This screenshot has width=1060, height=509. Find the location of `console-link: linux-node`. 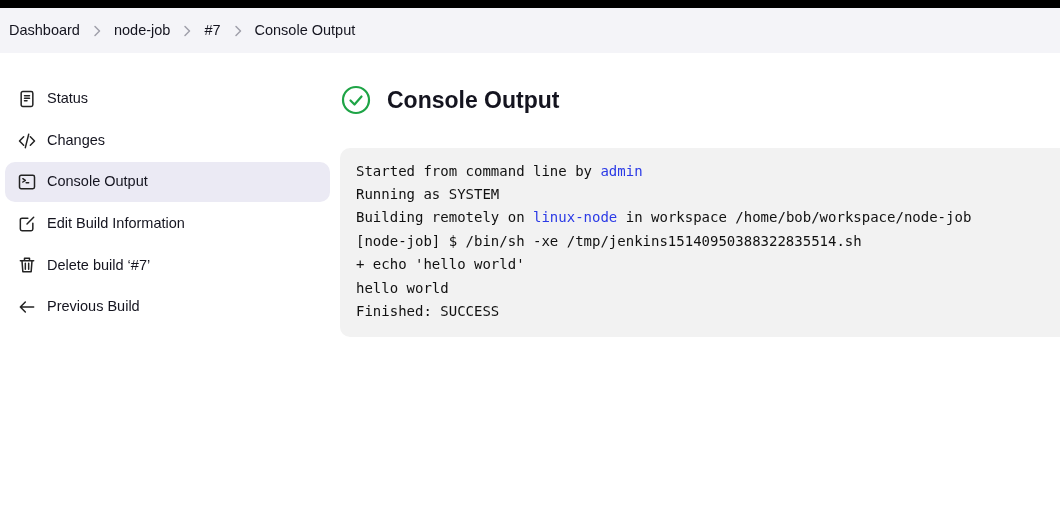

console-link: linux-node is located at coordinates (575, 217).